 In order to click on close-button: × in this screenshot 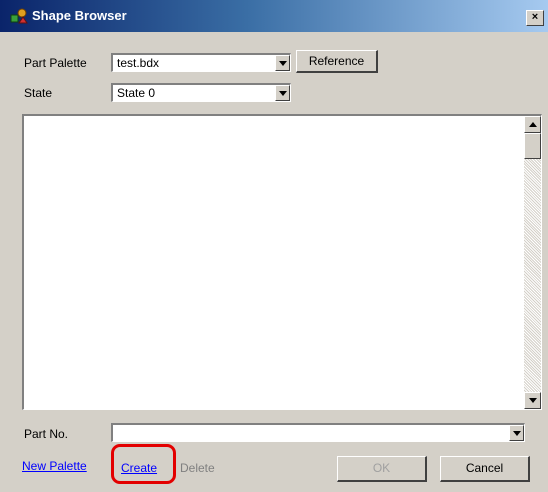, I will do `click(535, 18)`.